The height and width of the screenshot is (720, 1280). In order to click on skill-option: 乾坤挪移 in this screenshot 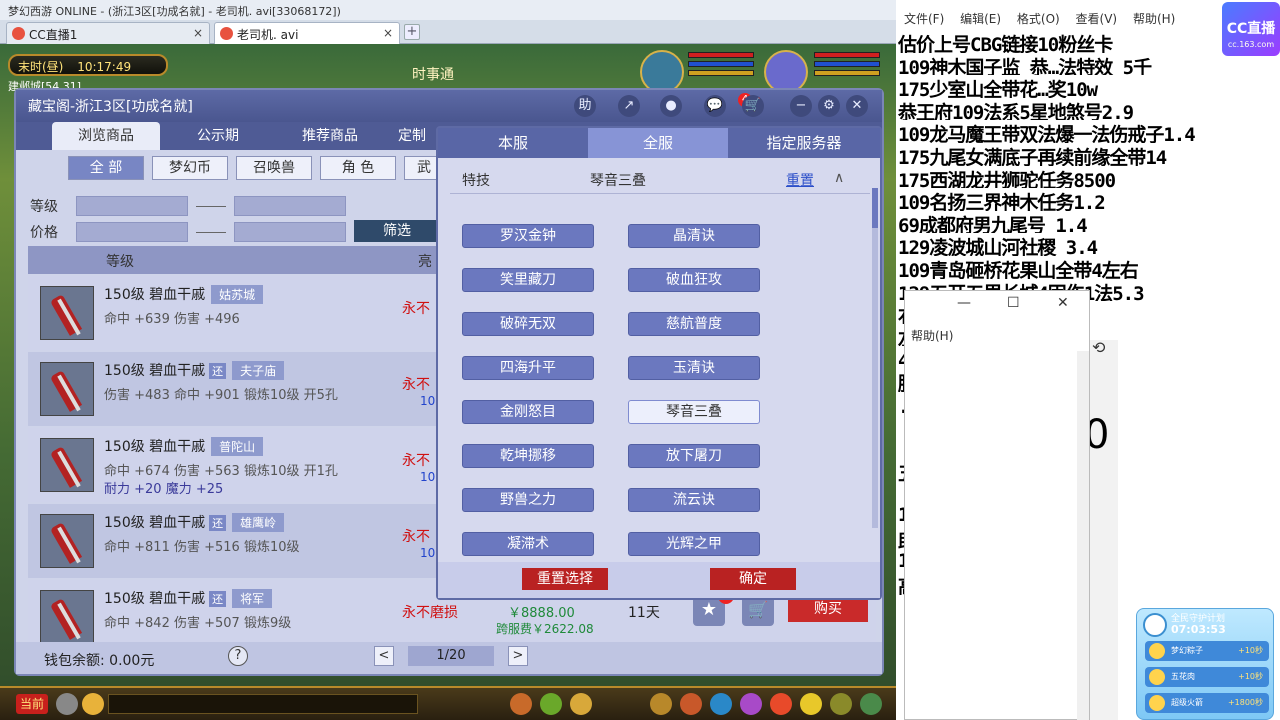, I will do `click(528, 456)`.